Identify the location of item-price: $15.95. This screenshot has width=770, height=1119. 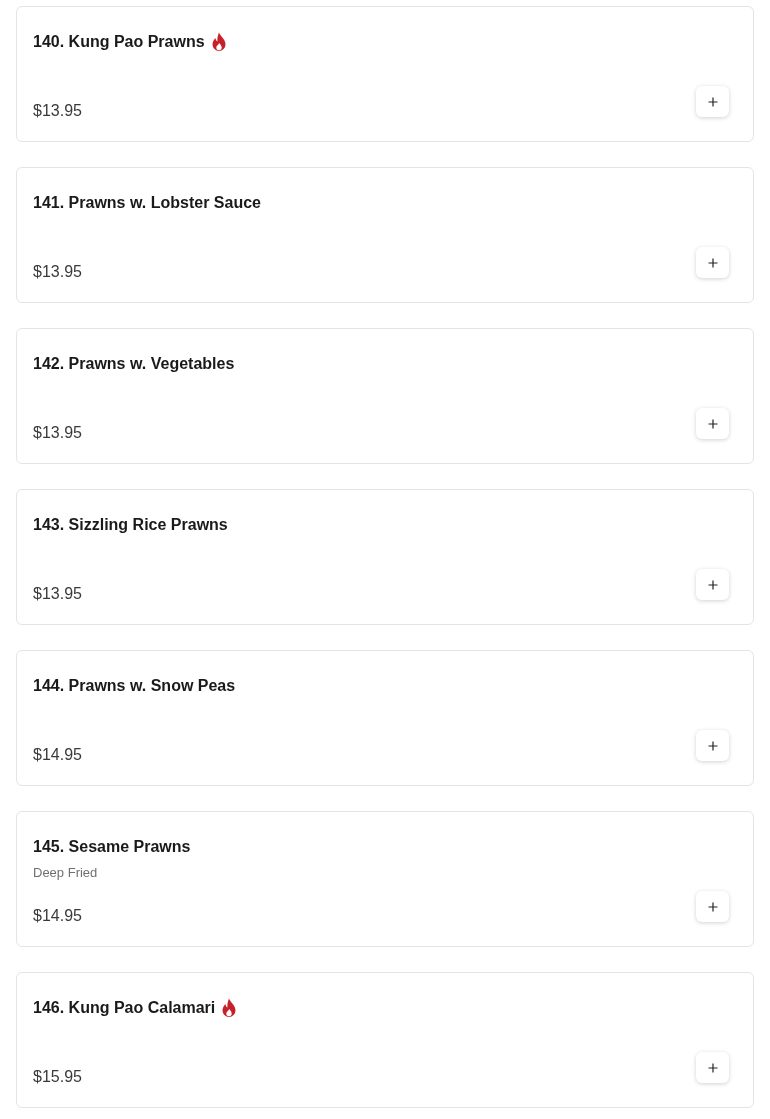
(57, 1076).